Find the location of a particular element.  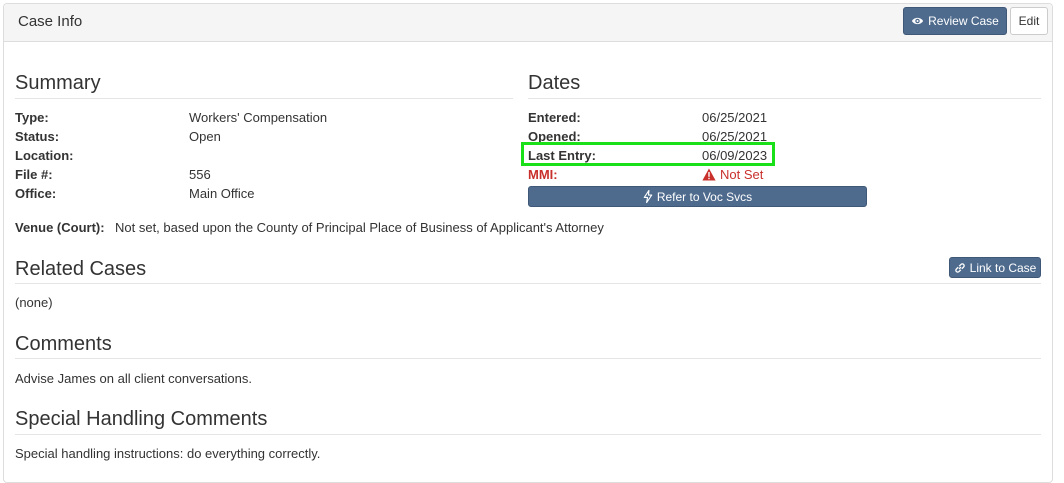

dates-mmi-label: MMI: is located at coordinates (543, 174).